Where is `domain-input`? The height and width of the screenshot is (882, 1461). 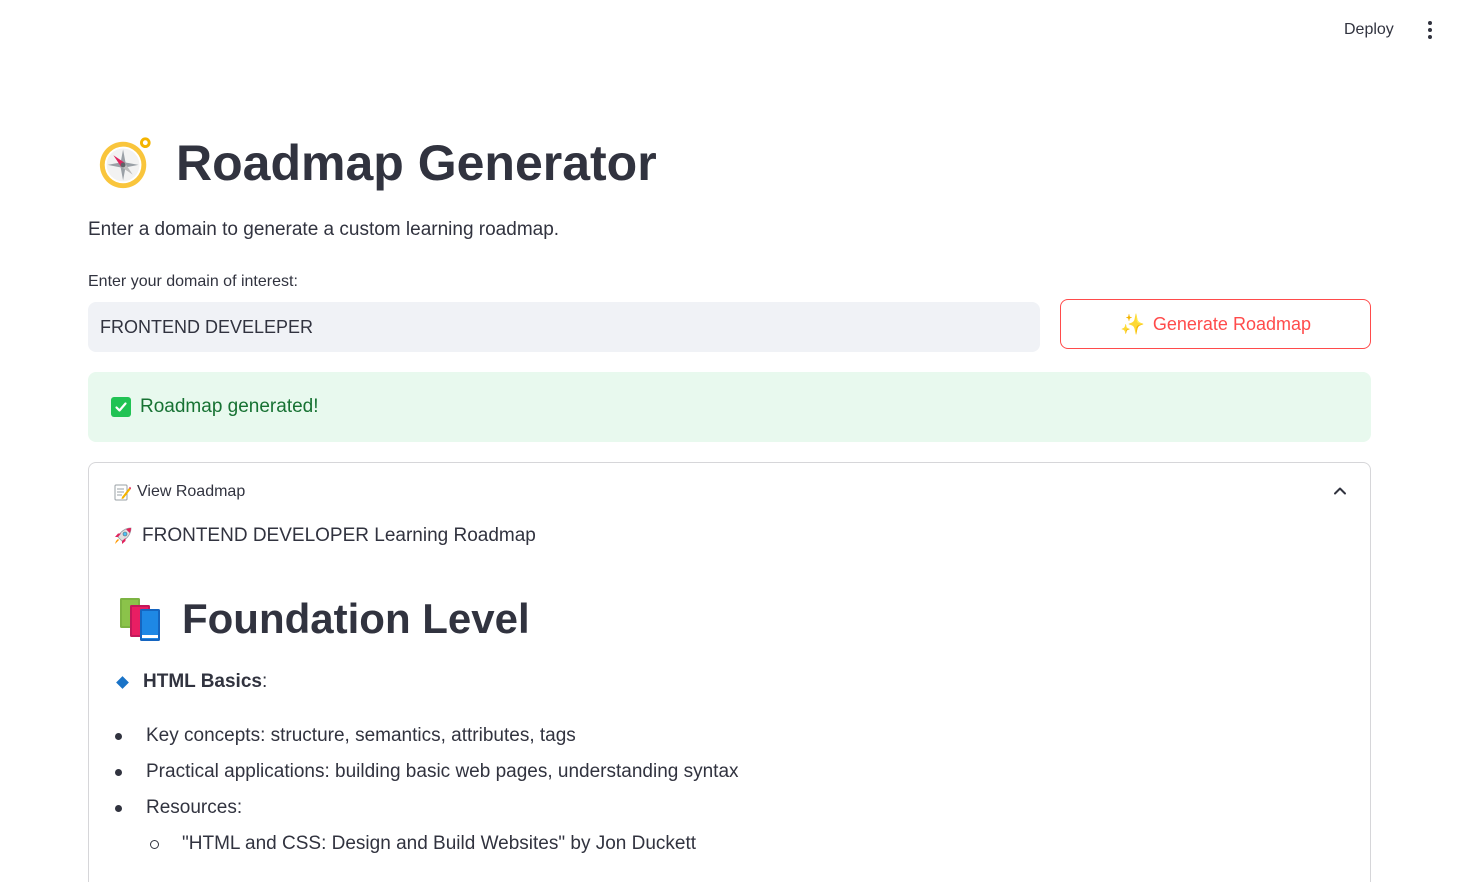
domain-input is located at coordinates (564, 327).